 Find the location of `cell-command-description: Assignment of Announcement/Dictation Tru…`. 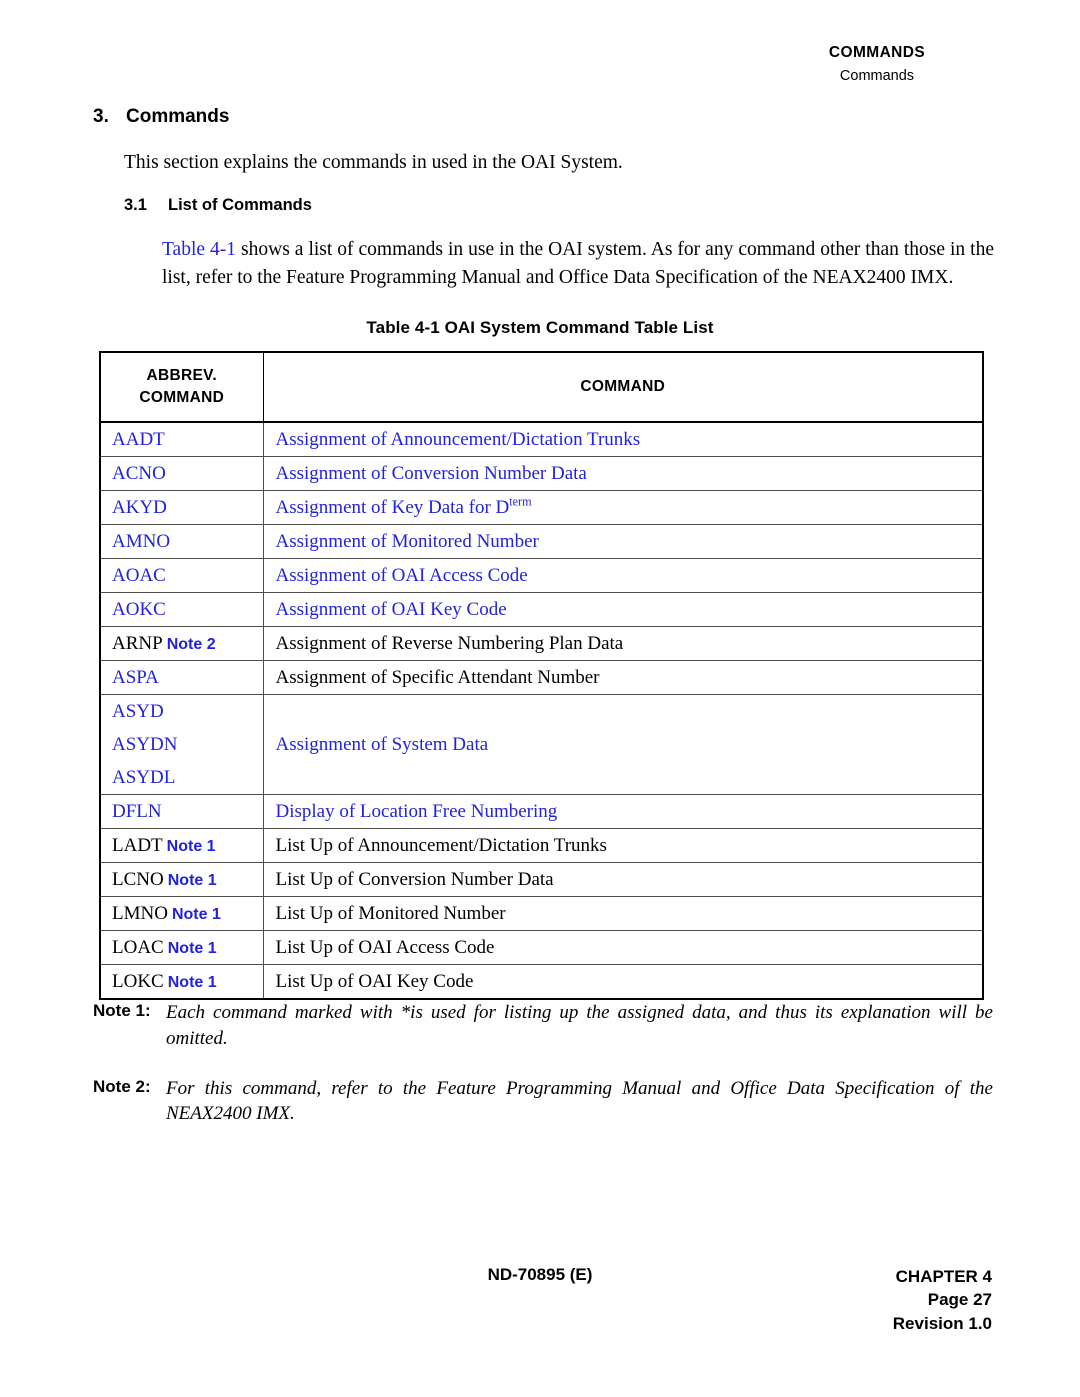

cell-command-description: Assignment of Announcement/Dictation Tru… is located at coordinates (623, 439).